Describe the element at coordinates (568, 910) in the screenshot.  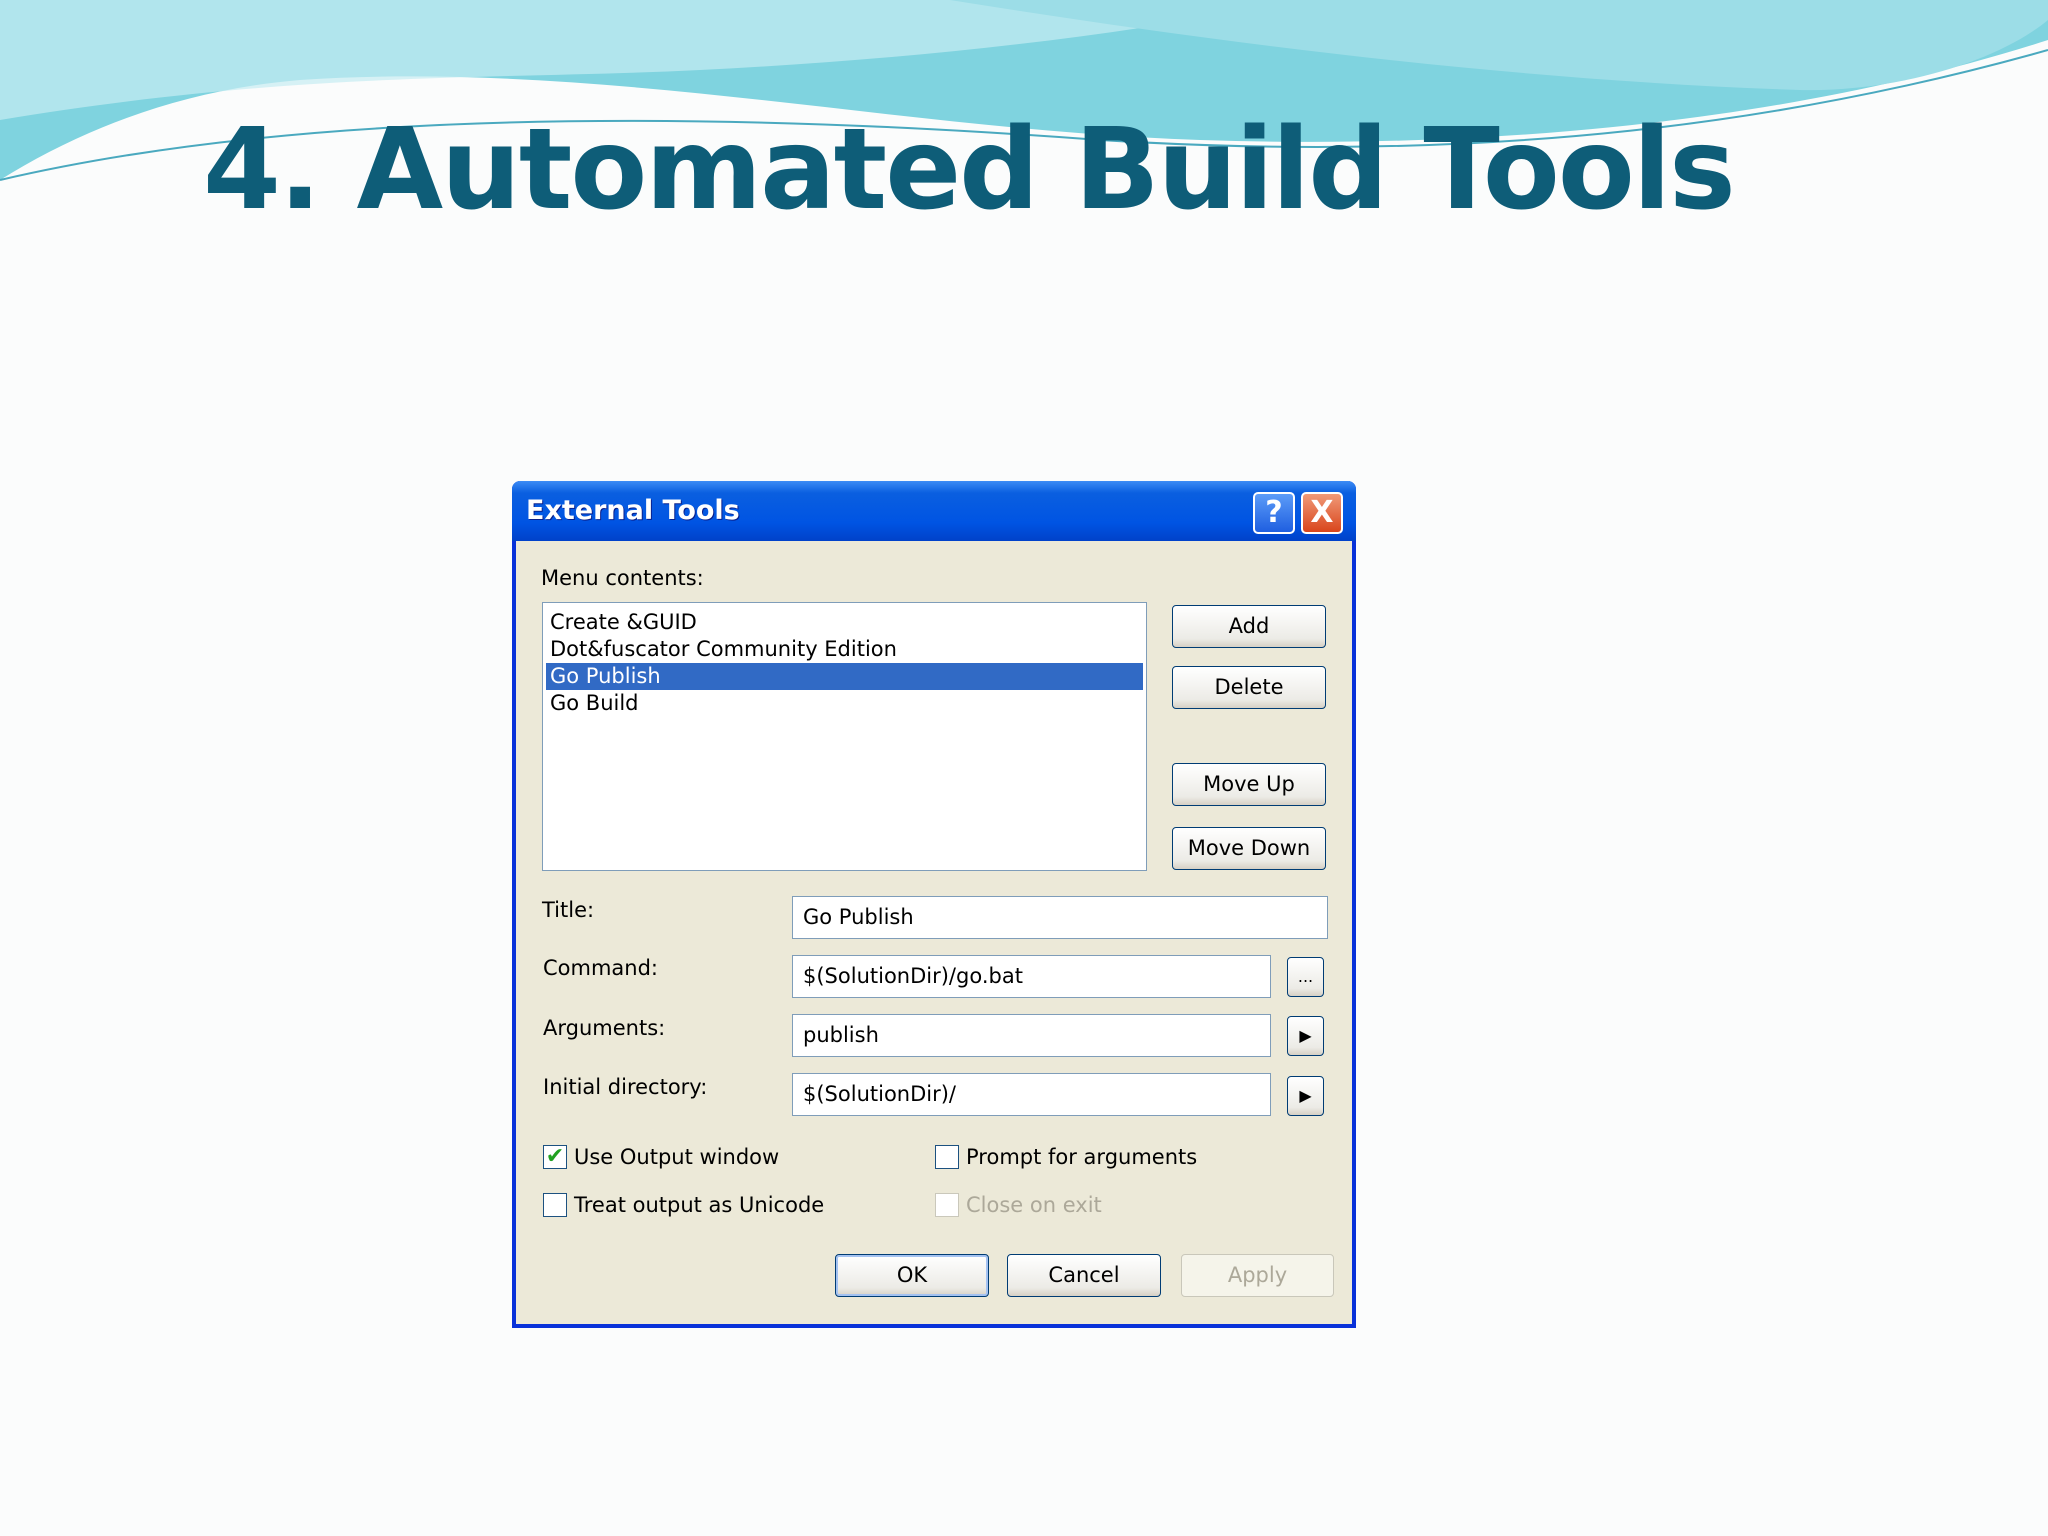
I see `title-label: Title:` at that location.